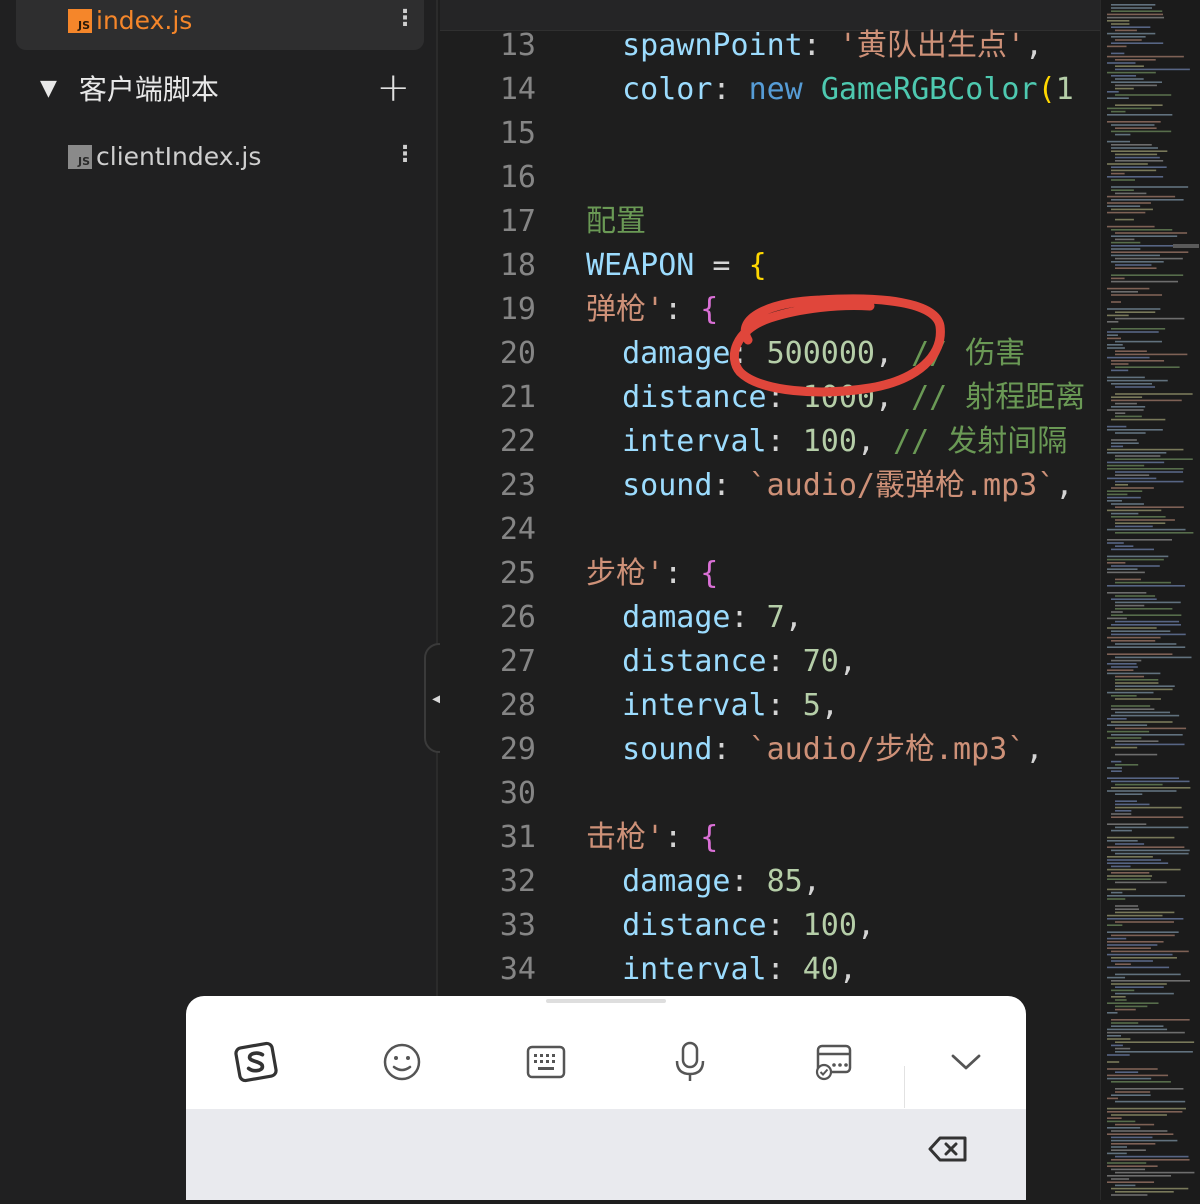 This screenshot has height=1204, width=1200. I want to click on line-number: 30, so click(517, 793).